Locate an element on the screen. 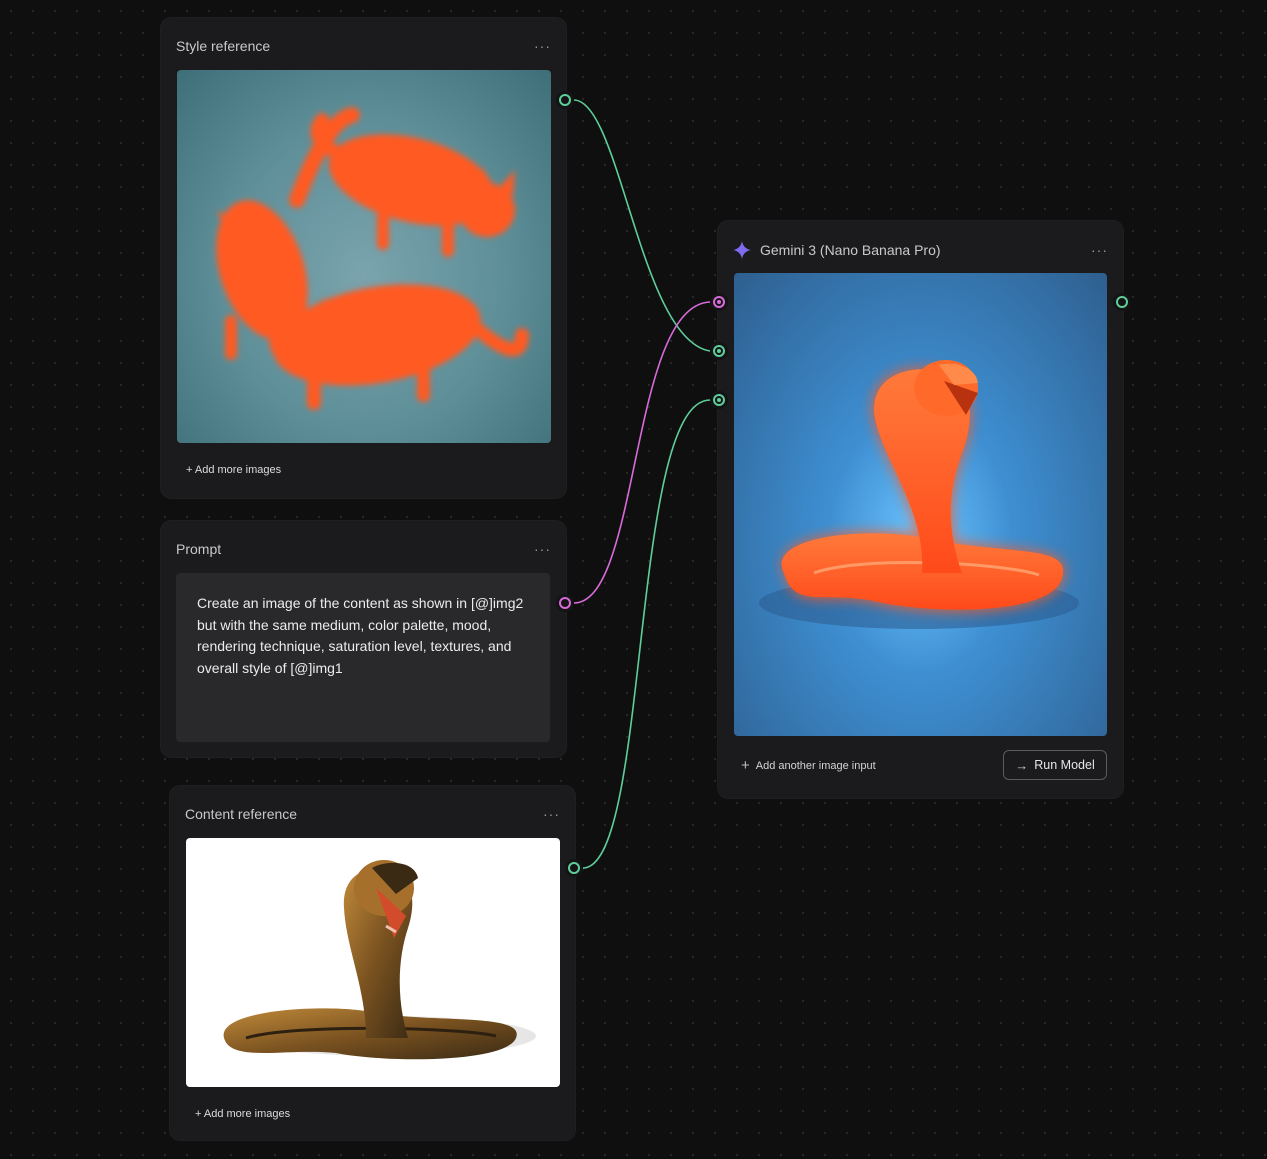 This screenshot has width=1267, height=1159. node-title: Prompt is located at coordinates (199, 549).